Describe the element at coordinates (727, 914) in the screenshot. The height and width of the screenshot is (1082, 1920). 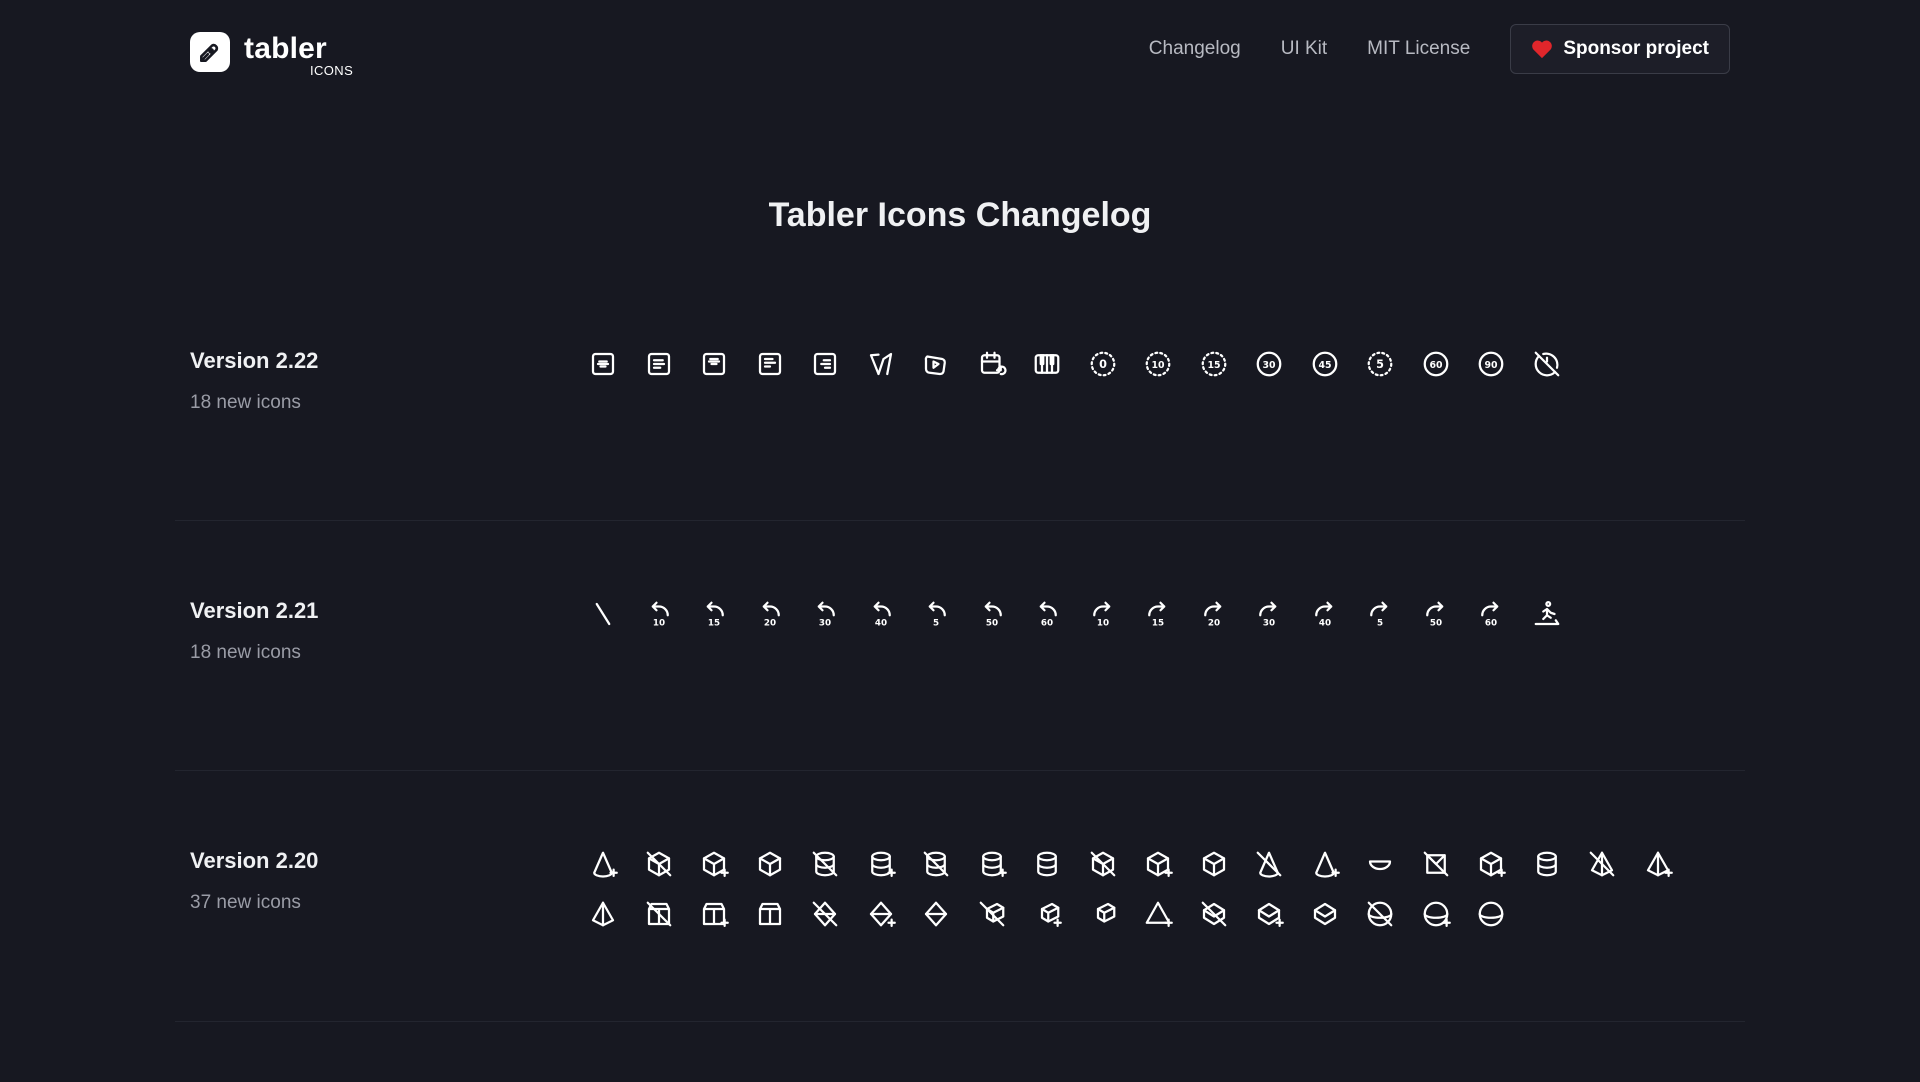
I see `prism-plus-icon` at that location.